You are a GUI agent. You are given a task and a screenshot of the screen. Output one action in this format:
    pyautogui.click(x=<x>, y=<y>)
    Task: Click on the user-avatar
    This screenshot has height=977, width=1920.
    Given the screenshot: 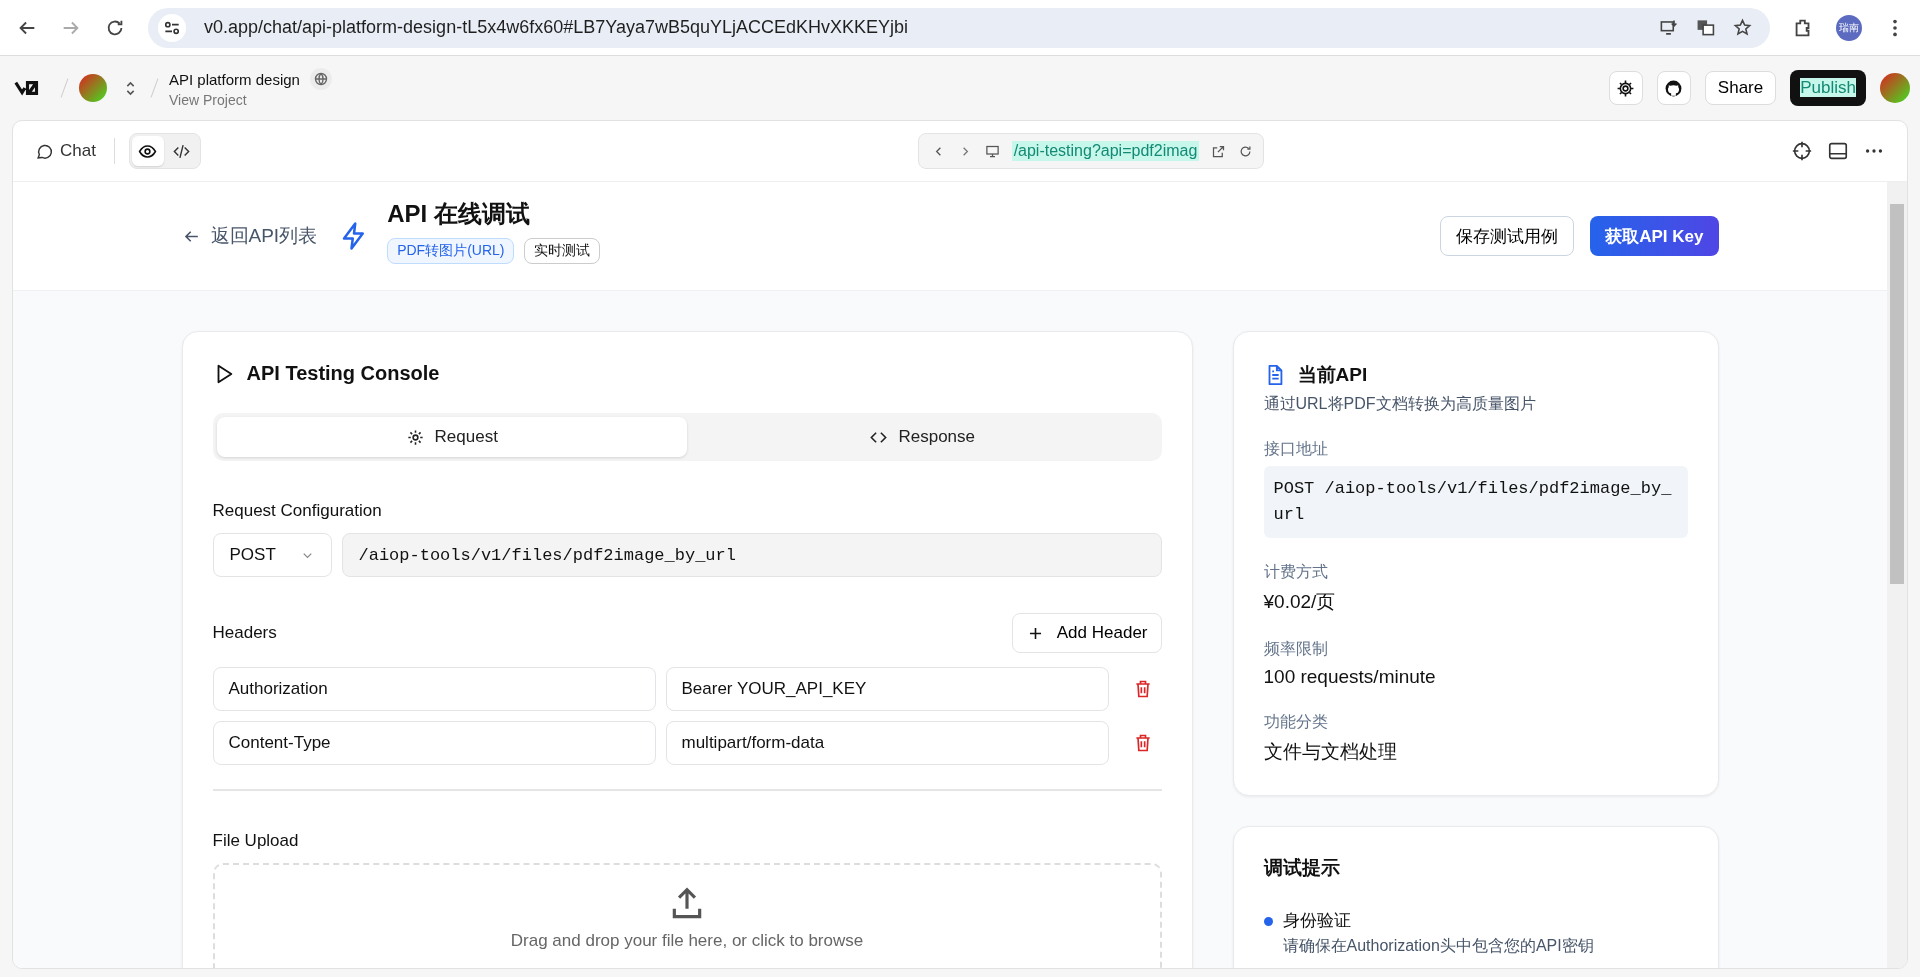 What is the action you would take?
    pyautogui.click(x=1895, y=88)
    